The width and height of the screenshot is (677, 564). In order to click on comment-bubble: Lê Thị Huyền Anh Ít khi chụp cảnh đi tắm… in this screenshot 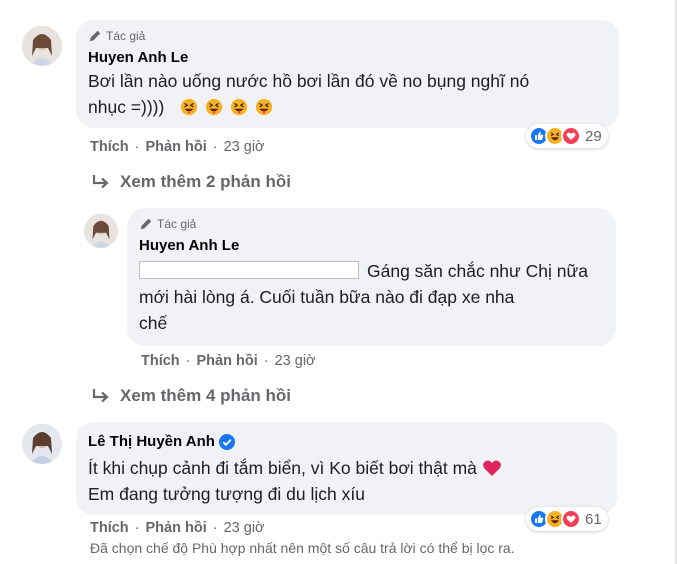, I will do `click(346, 468)`.